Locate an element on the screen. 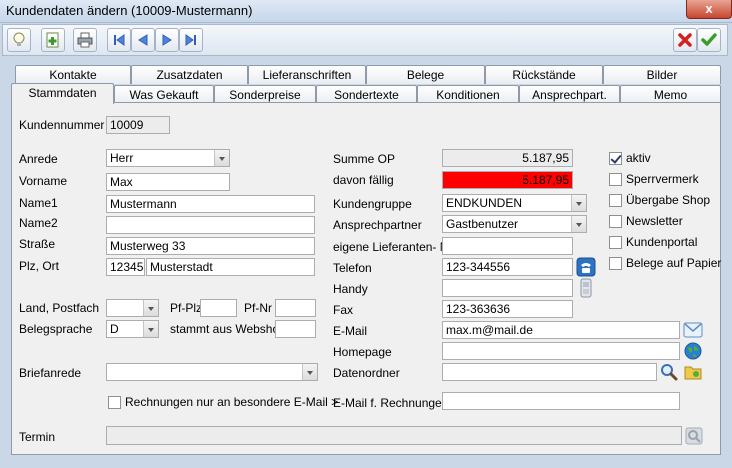  tab-lieferanschriften: Lieferanschriften is located at coordinates (307, 74).